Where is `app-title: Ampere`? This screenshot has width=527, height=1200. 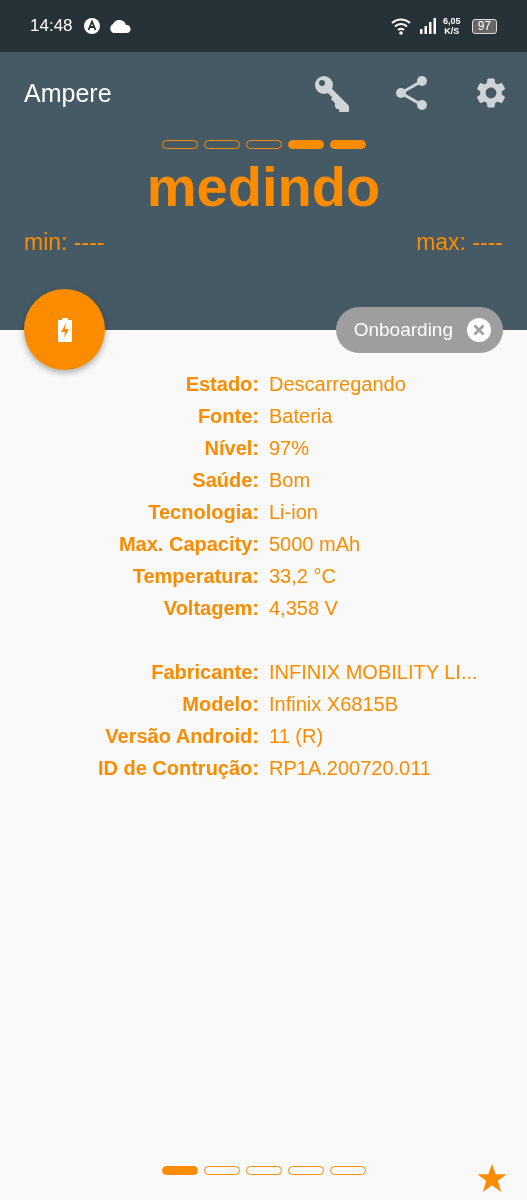 app-title: Ampere is located at coordinates (68, 93).